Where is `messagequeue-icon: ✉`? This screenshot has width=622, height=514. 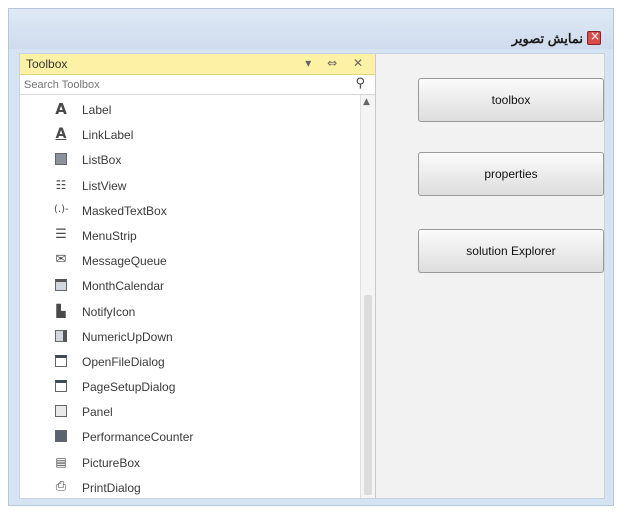 messagequeue-icon: ✉ is located at coordinates (61, 260).